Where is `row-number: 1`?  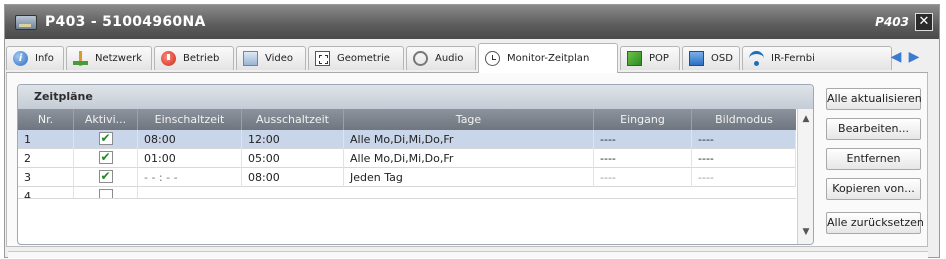 row-number: 1 is located at coordinates (46, 139).